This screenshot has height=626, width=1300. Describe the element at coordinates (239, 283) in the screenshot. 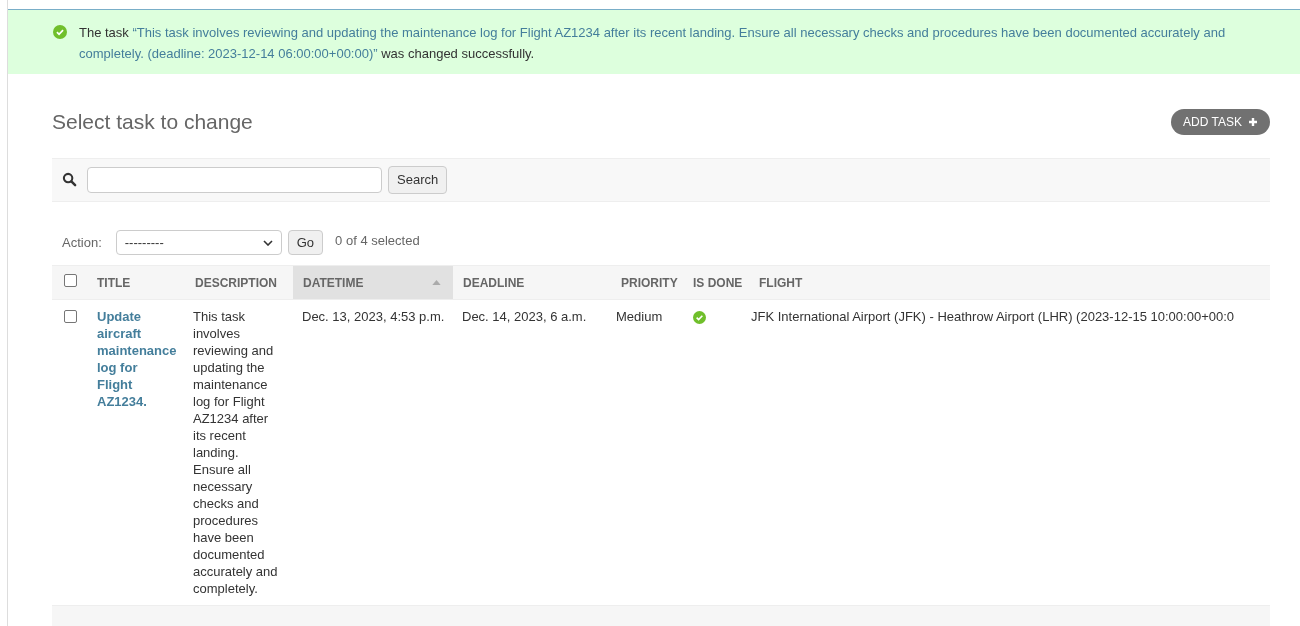

I see `column-header: DESCRIPTION` at that location.